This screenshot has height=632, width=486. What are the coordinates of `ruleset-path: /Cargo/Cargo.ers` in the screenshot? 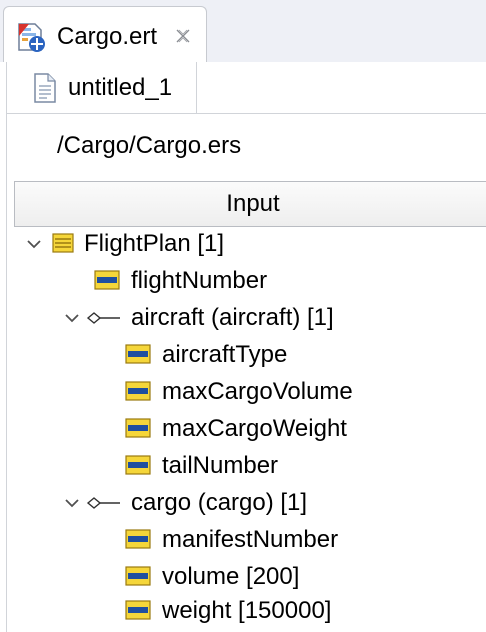 It's located at (149, 145).